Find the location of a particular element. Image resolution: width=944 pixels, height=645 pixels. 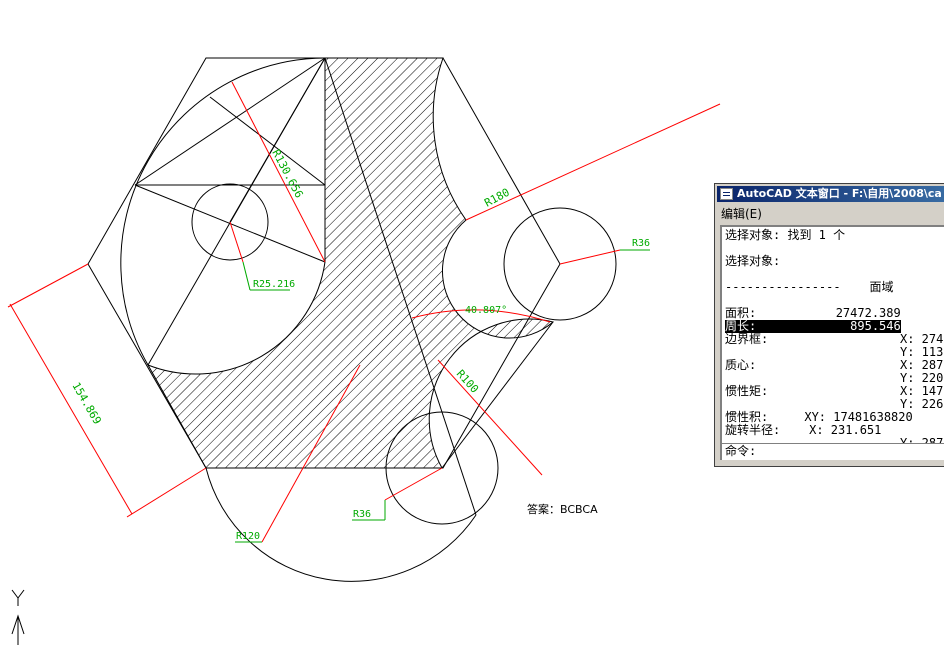

dim-radius-25: R25.216 is located at coordinates (274, 284).